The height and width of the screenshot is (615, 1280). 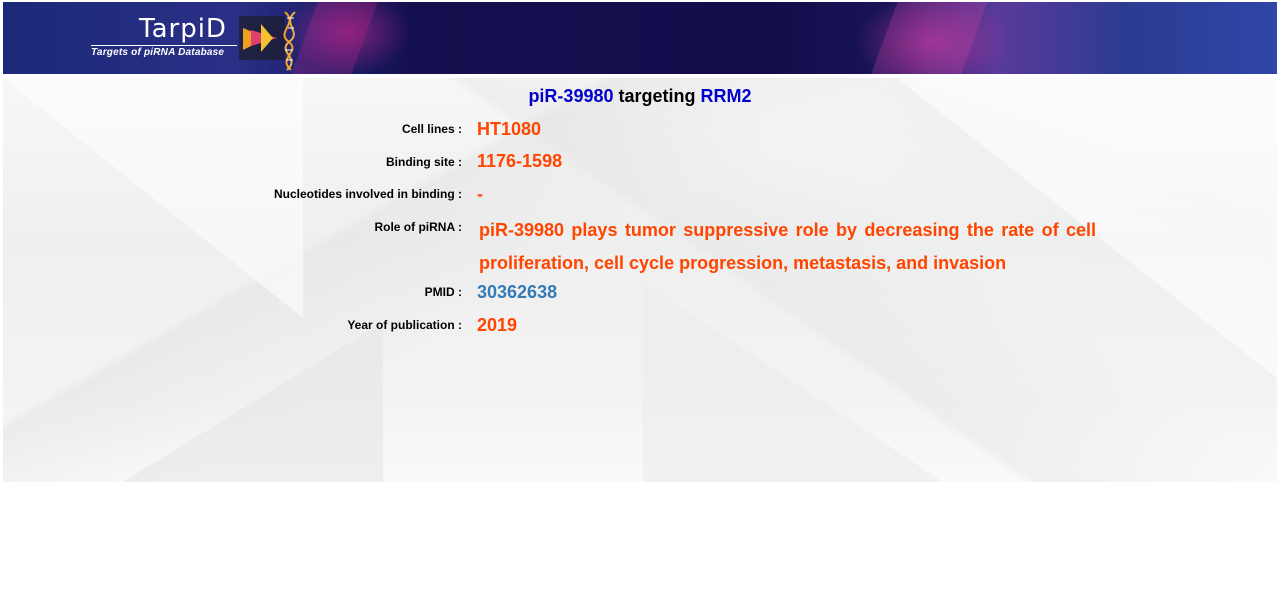 I want to click on site-logo: TarpiD Targets of piRNA Database, so click(x=197, y=40).